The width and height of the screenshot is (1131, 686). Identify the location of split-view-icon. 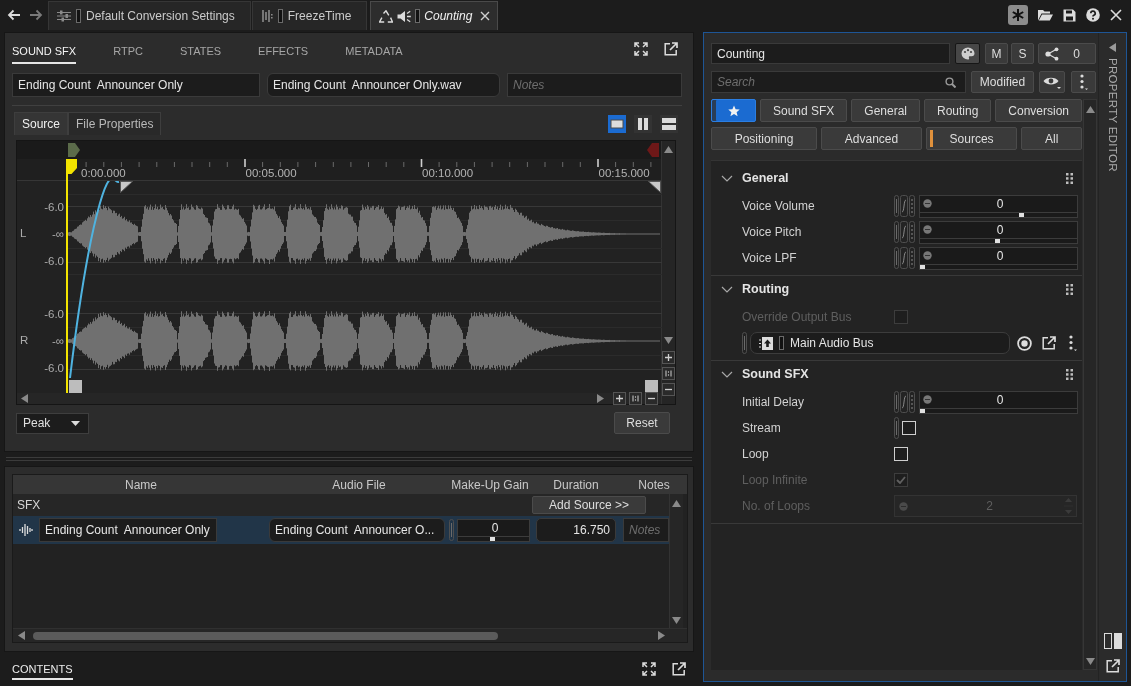
(1112, 641).